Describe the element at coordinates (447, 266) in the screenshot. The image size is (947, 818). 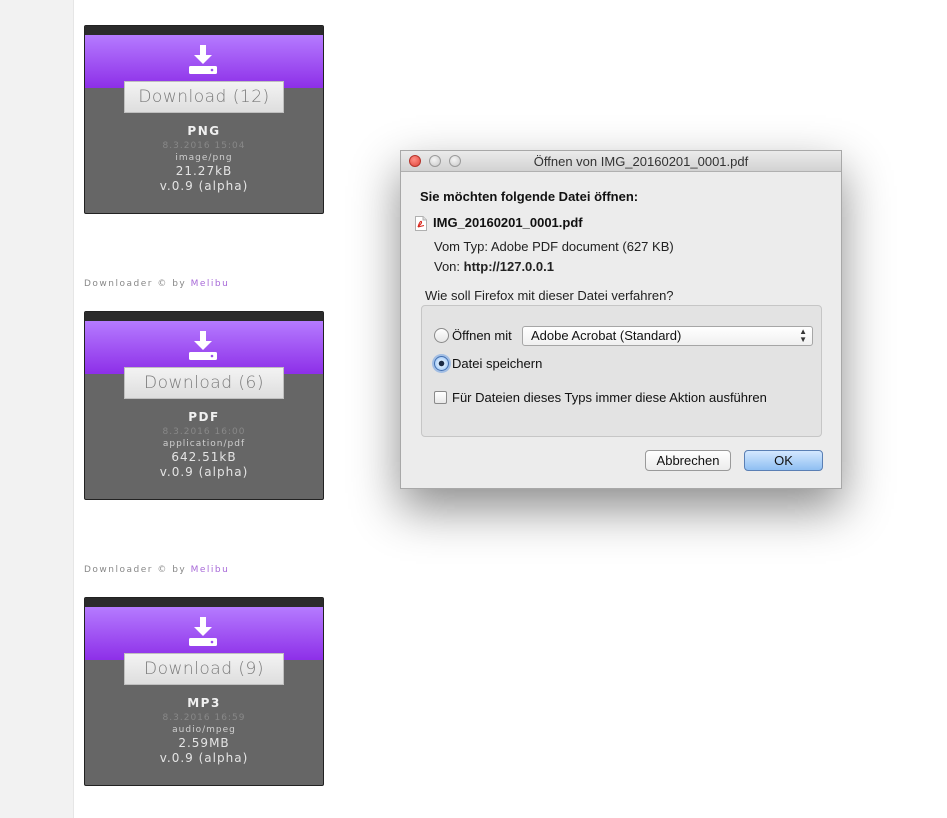
I see `source-label: Von:` at that location.